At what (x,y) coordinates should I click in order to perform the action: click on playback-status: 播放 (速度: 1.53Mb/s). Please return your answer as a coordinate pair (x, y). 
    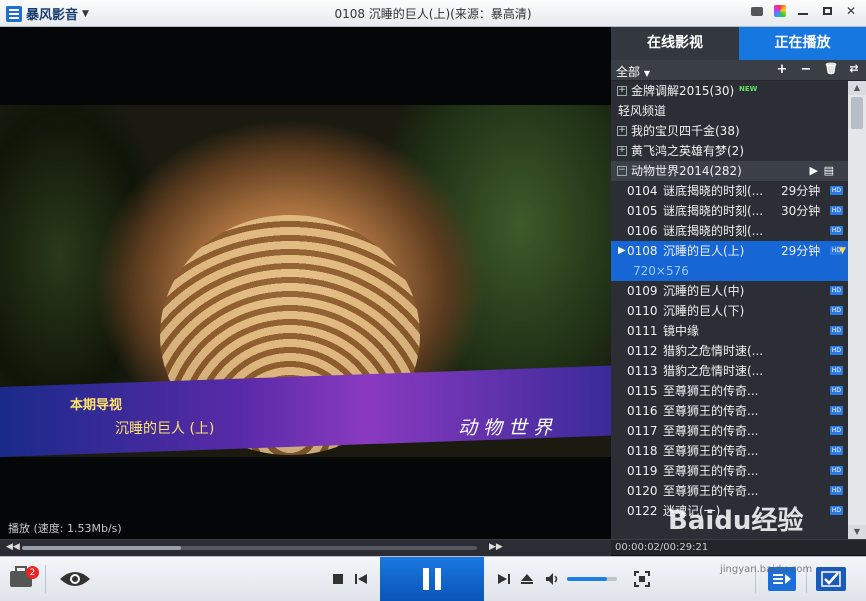
    Looking at the image, I should click on (65, 528).